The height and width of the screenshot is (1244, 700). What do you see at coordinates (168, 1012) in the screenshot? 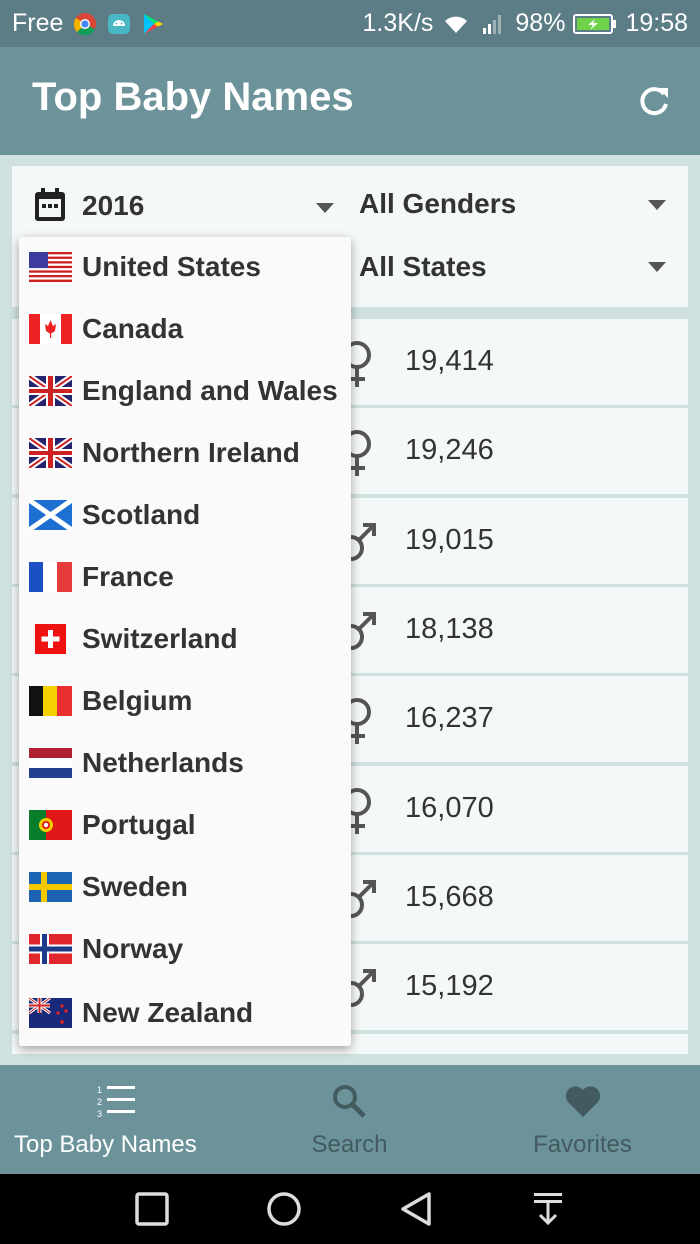
I see `menu-item-label: New Zealand` at bounding box center [168, 1012].